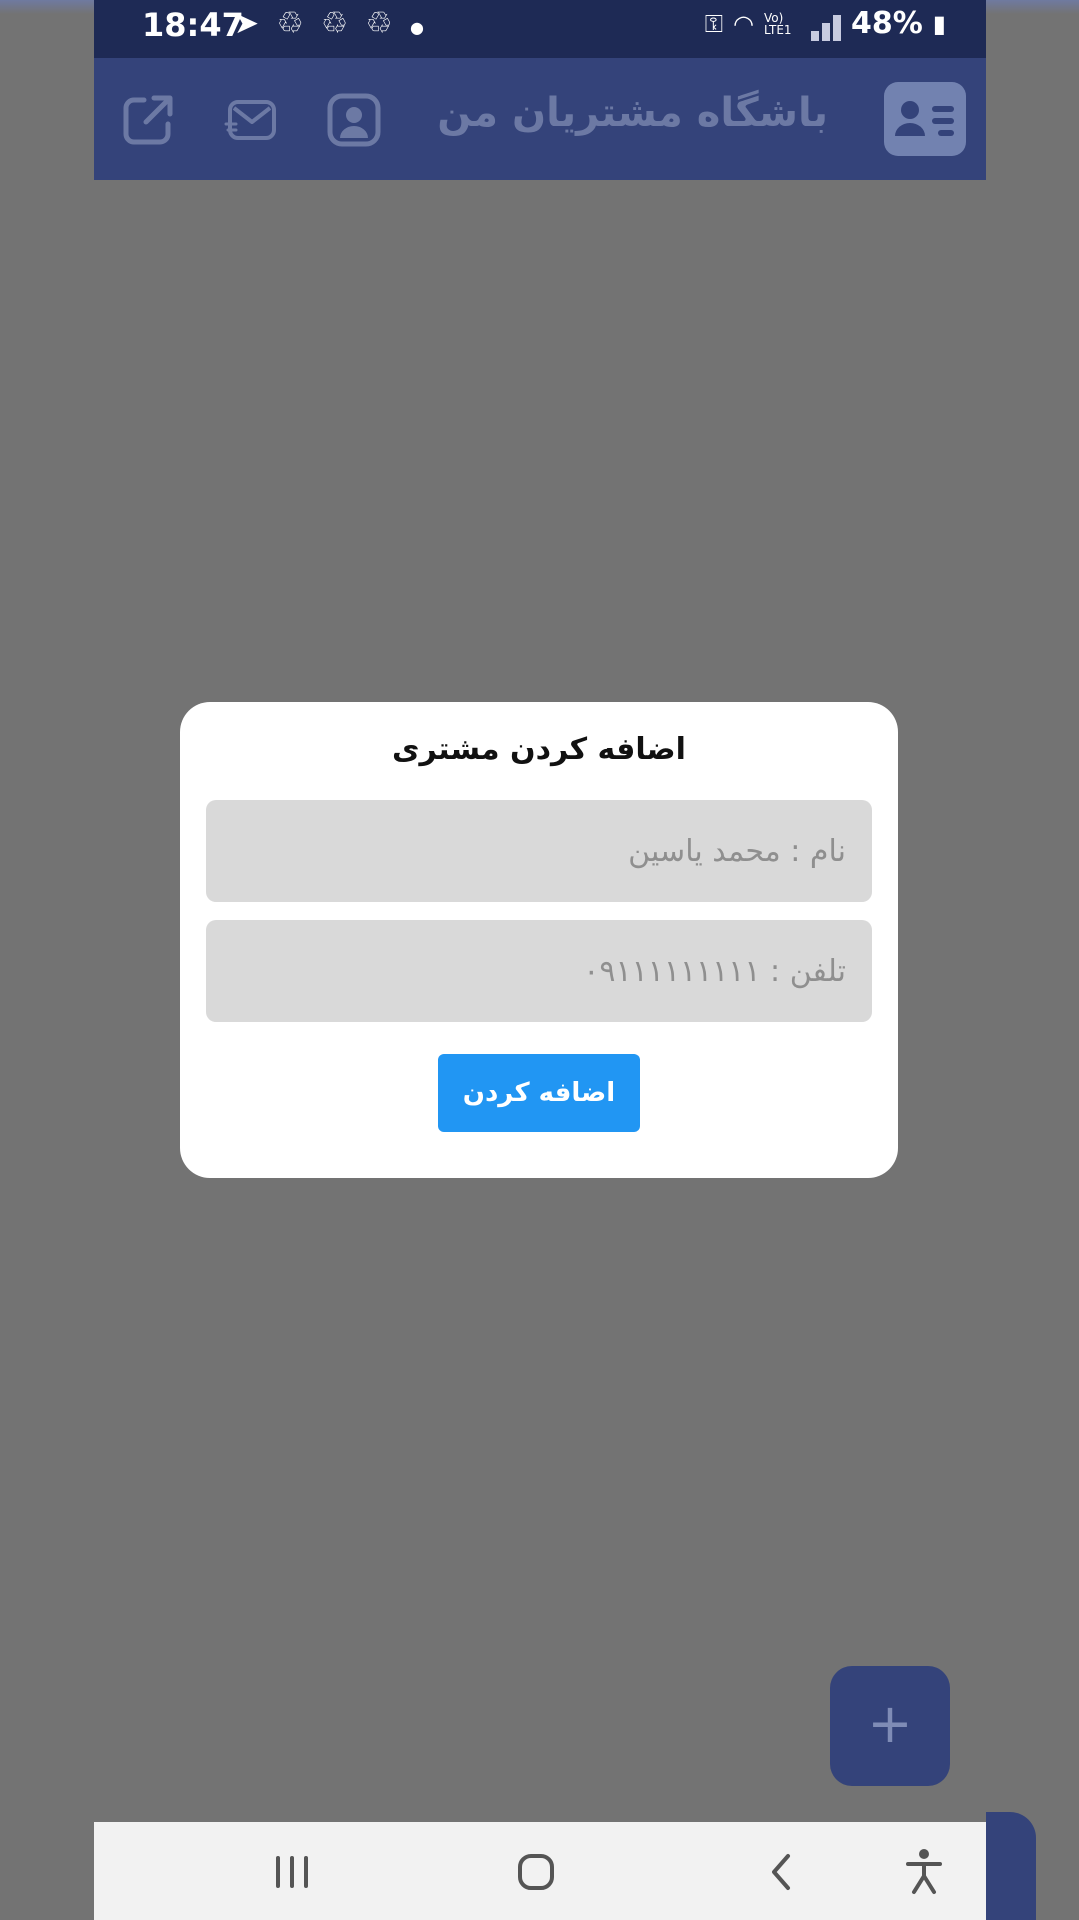 The image size is (1079, 1920). I want to click on app-bar: باشگاه مشتریان من, so click(540, 119).